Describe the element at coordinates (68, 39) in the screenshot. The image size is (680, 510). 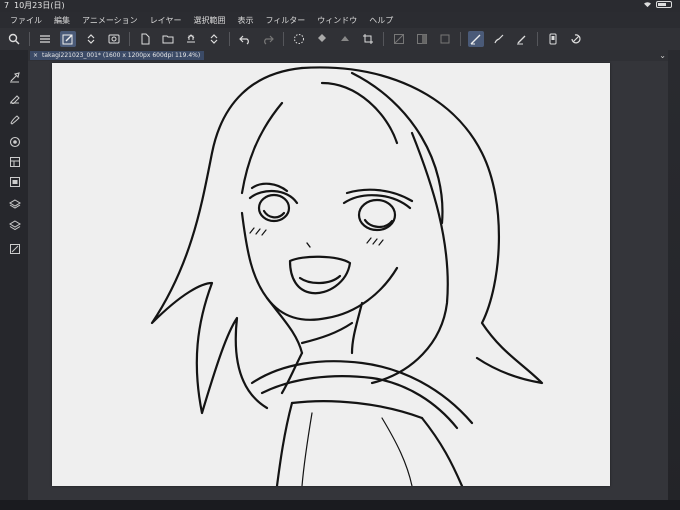
I see `pen-edit-icon` at that location.